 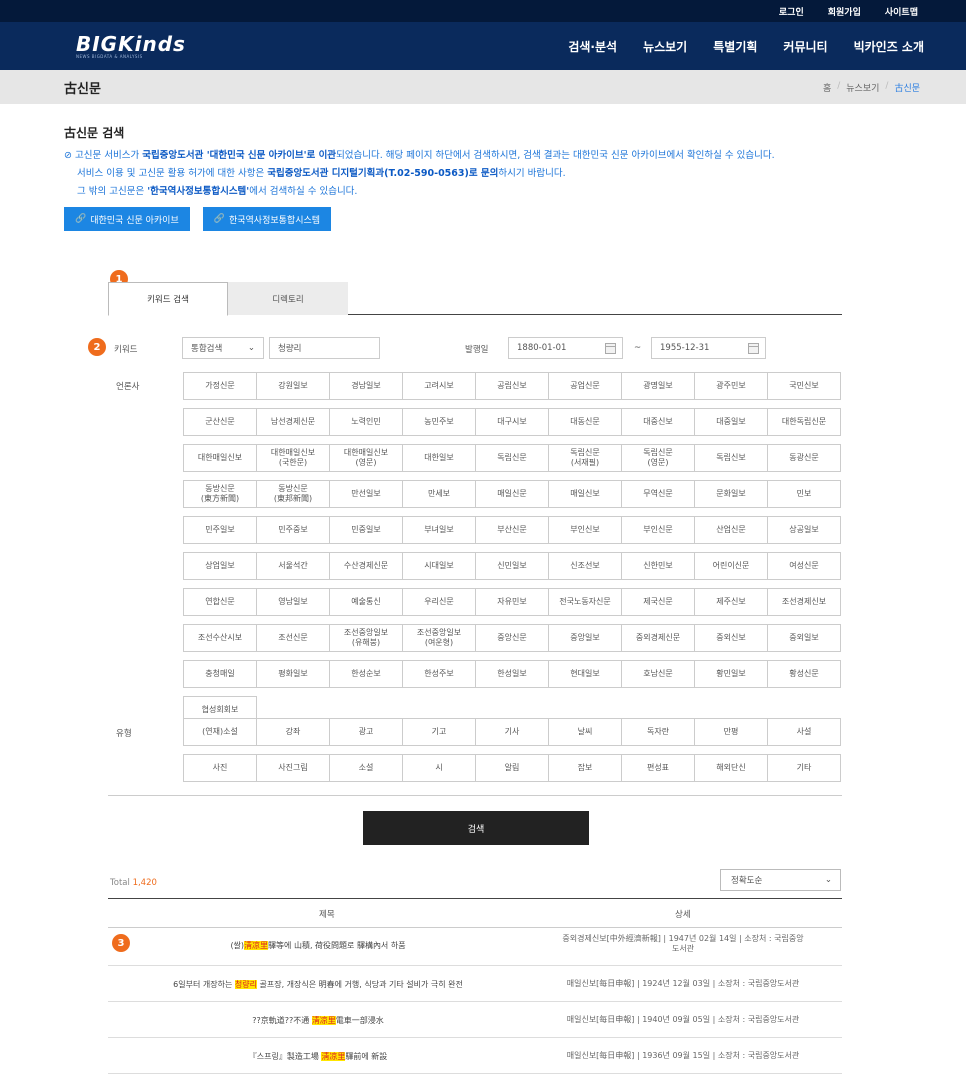 What do you see at coordinates (366, 674) in the screenshot?
I see `press-option: 한성순보` at bounding box center [366, 674].